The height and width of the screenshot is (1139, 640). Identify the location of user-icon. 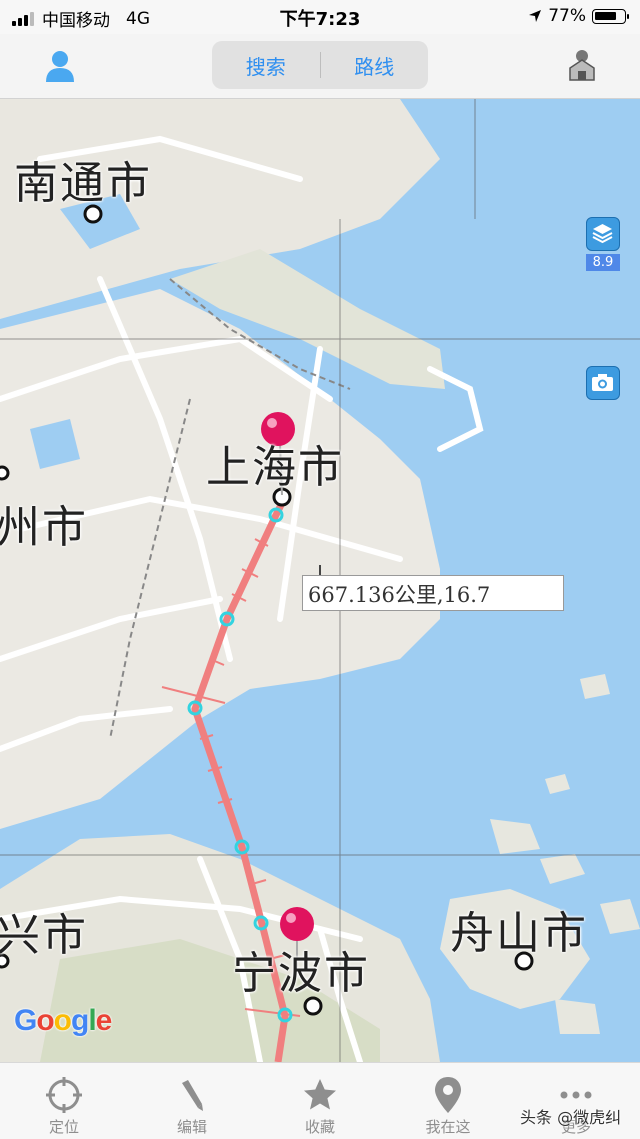
(60, 66).